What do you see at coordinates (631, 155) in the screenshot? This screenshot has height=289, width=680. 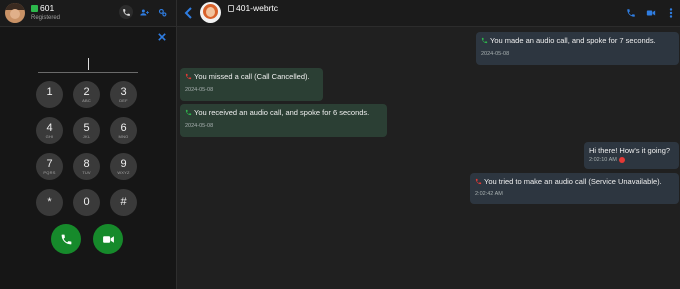 I see `message-bubble-outgoing: Hi there! How's it going? 2:02:10 AM` at bounding box center [631, 155].